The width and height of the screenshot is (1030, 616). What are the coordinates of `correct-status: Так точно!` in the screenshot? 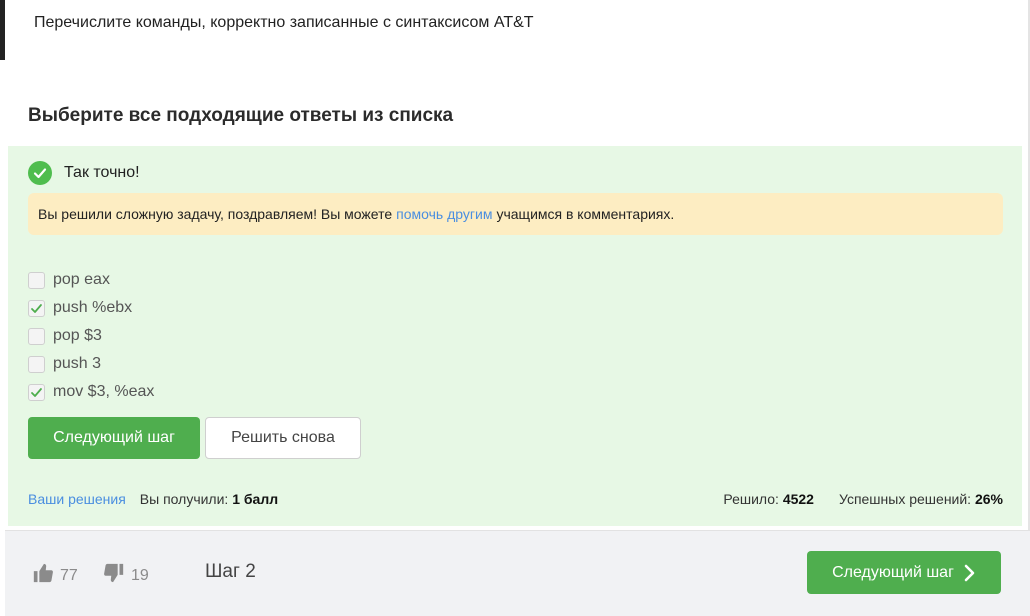 It's located at (84, 173).